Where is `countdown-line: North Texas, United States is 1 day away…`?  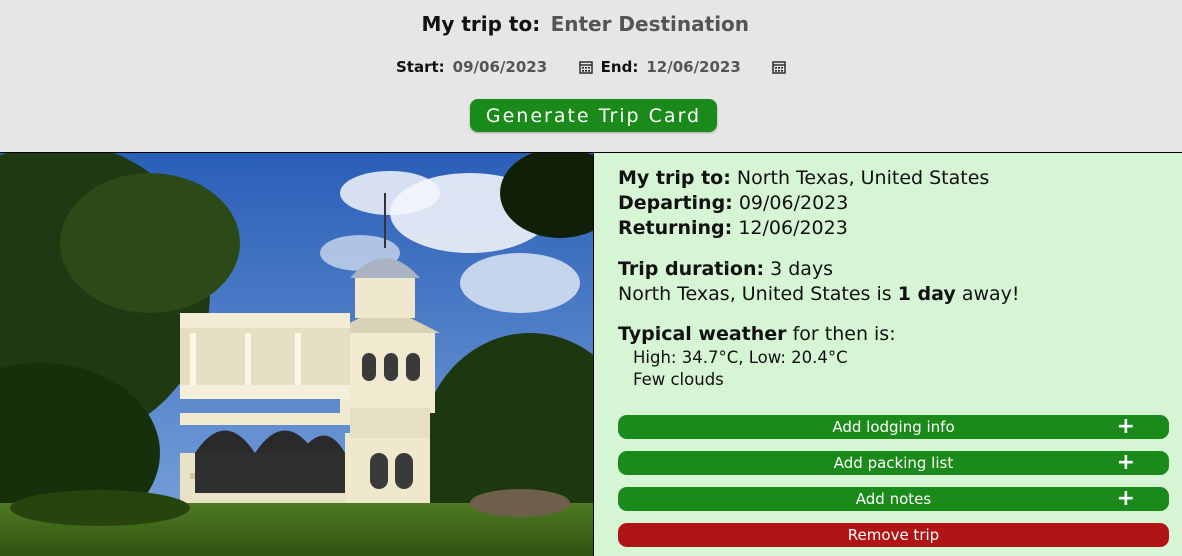
countdown-line: North Texas, United States is 1 day away… is located at coordinates (819, 294).